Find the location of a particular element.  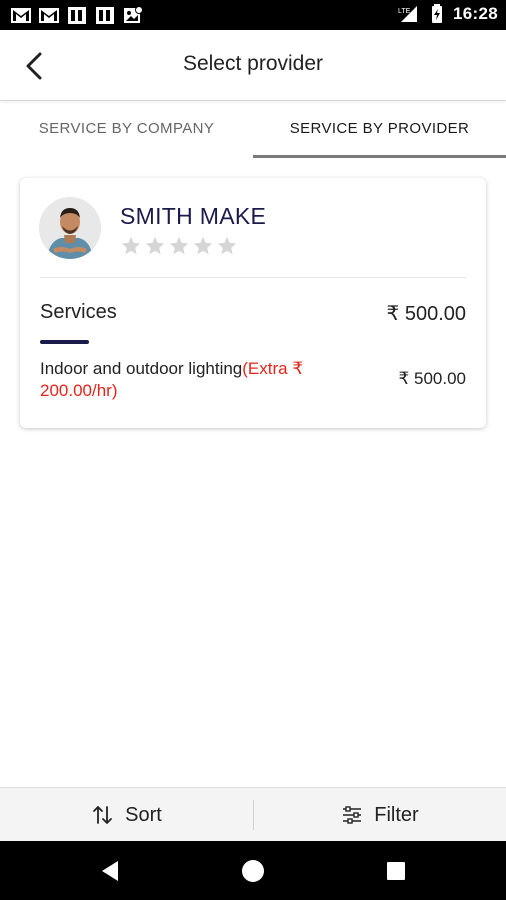

tab-service-by-provider: SERVICE BY PROVIDER is located at coordinates (379, 129).